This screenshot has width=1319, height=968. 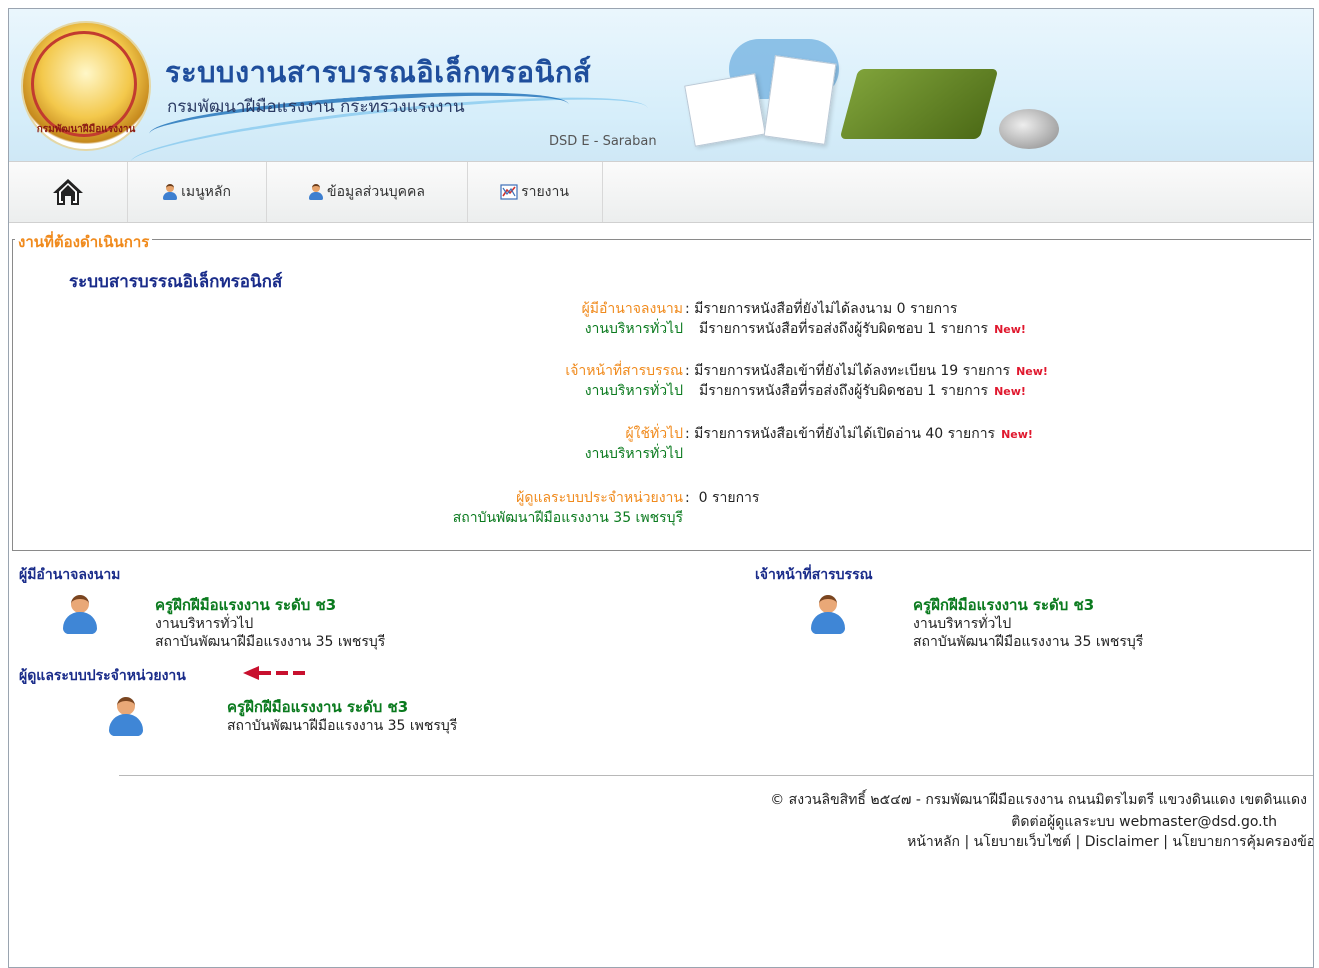 I want to click on task-role-label: ผู้มีอำนาจลงนาม, so click(x=632, y=309).